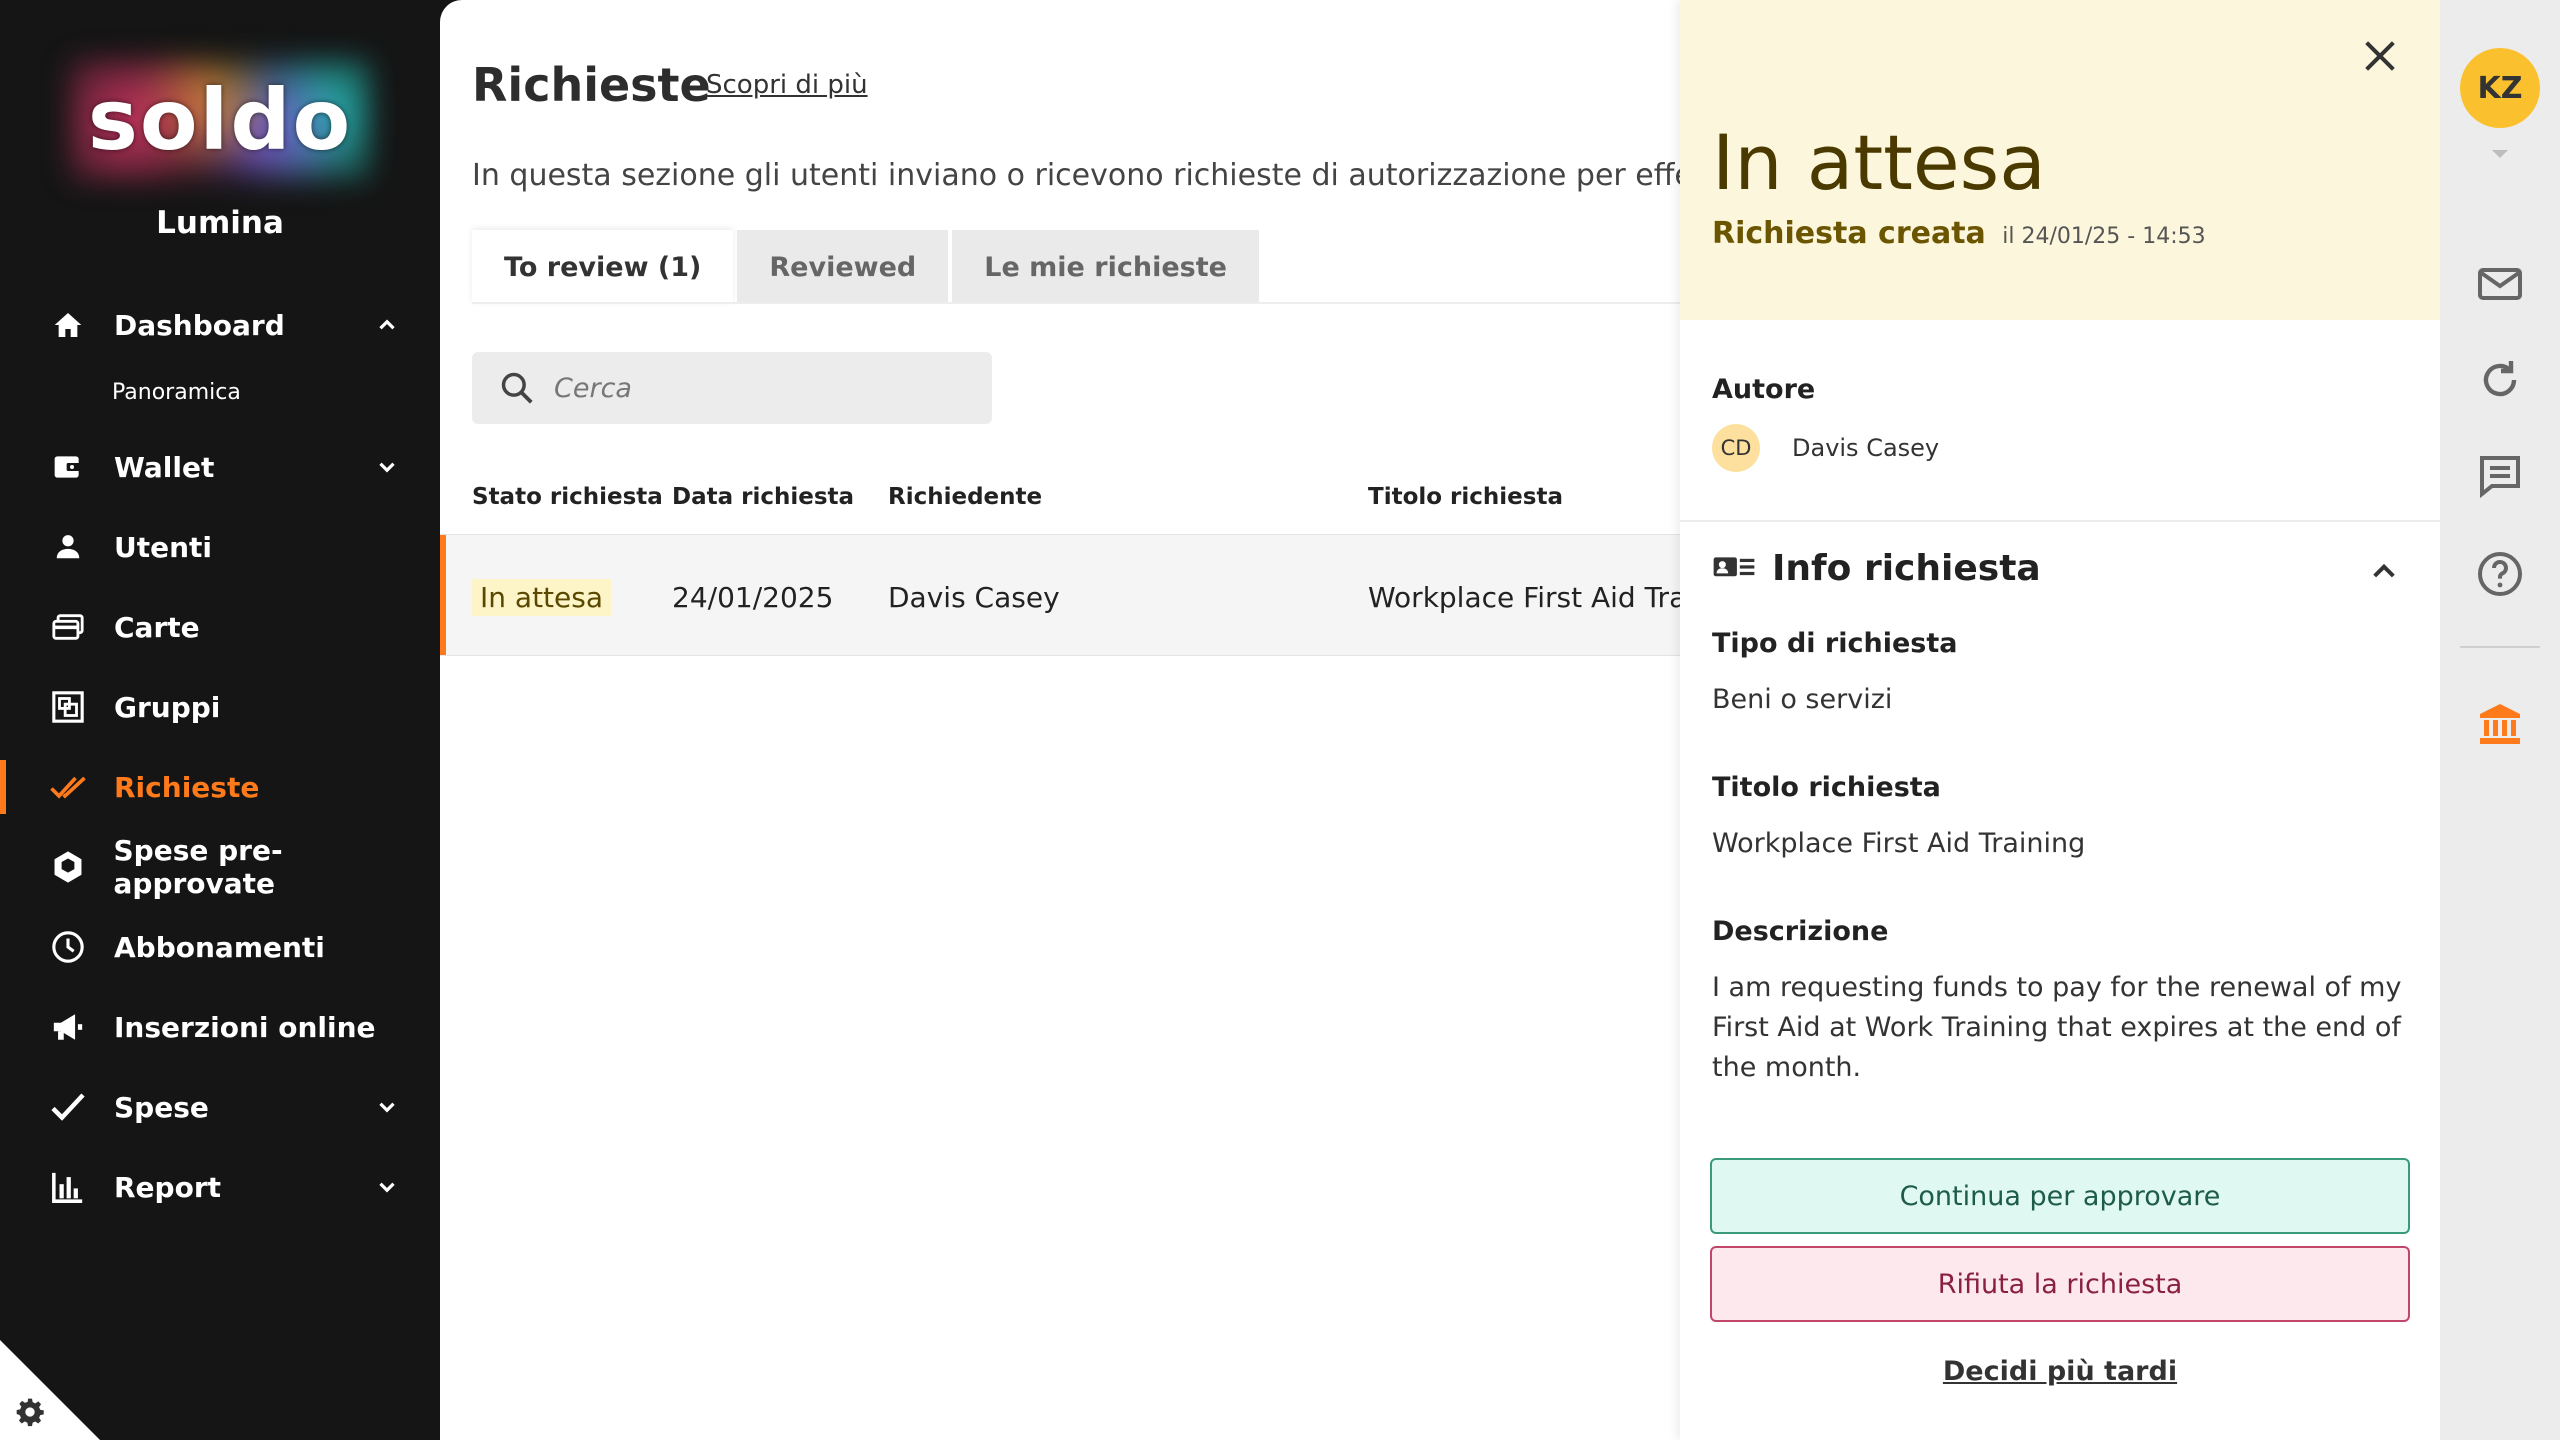  Describe the element at coordinates (168, 1187) in the screenshot. I see `sidebar-item-label: Report` at that location.